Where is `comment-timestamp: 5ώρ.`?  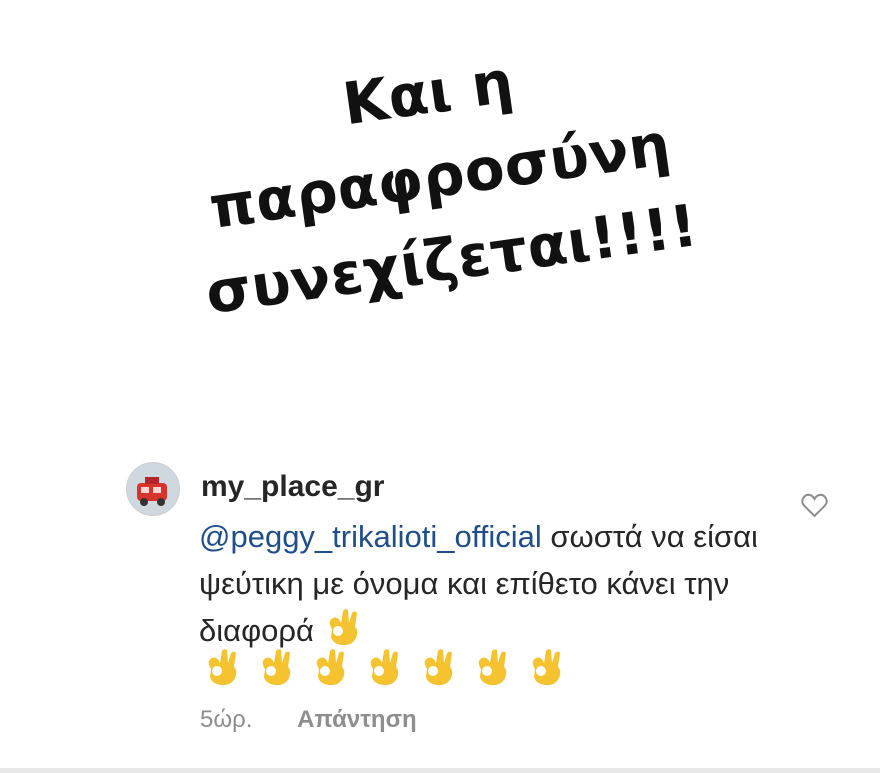
comment-timestamp: 5ώρ. is located at coordinates (226, 719).